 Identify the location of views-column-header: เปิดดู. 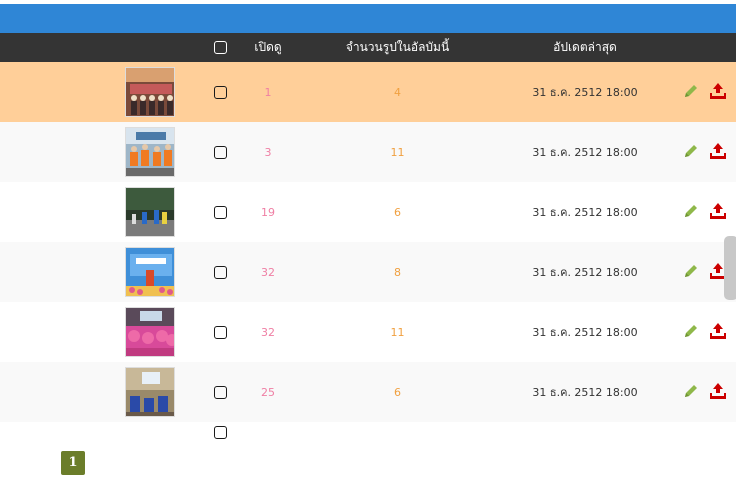
(268, 47).